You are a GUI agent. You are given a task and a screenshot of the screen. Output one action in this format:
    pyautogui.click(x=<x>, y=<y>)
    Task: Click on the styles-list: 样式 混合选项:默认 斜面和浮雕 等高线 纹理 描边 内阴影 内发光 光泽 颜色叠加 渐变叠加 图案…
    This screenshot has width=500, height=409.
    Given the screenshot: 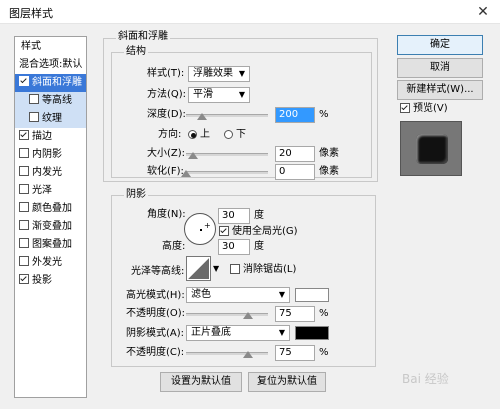 What is the action you would take?
    pyautogui.click(x=50, y=217)
    